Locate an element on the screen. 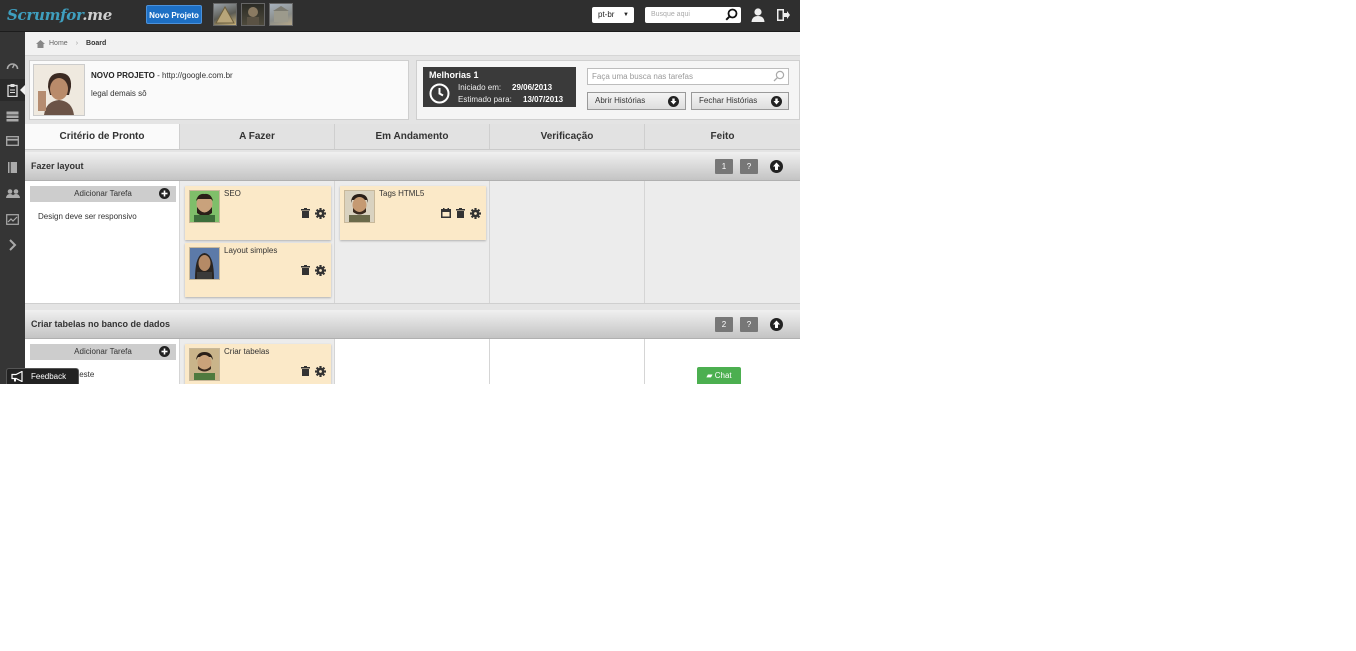 The width and height of the screenshot is (1356, 651). lane-done is located at coordinates (722, 242).